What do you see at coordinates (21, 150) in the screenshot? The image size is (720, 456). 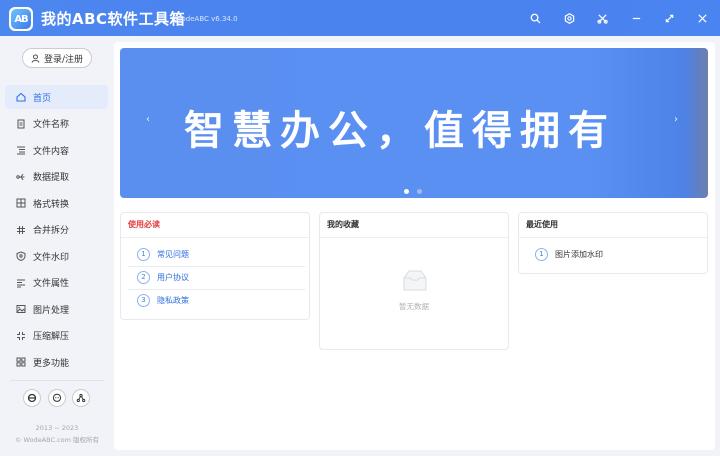 I see `file-content-icon` at bounding box center [21, 150].